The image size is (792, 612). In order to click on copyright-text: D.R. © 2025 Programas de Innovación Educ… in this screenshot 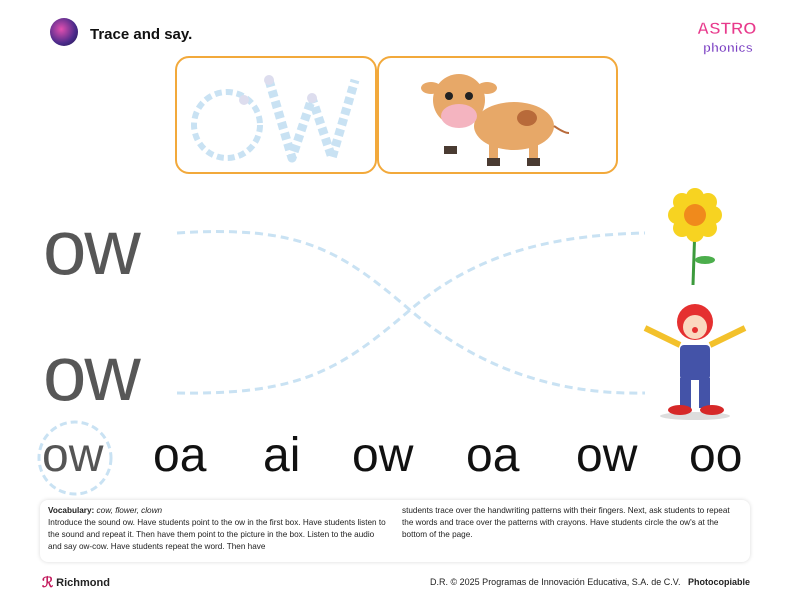, I will do `click(555, 582)`.